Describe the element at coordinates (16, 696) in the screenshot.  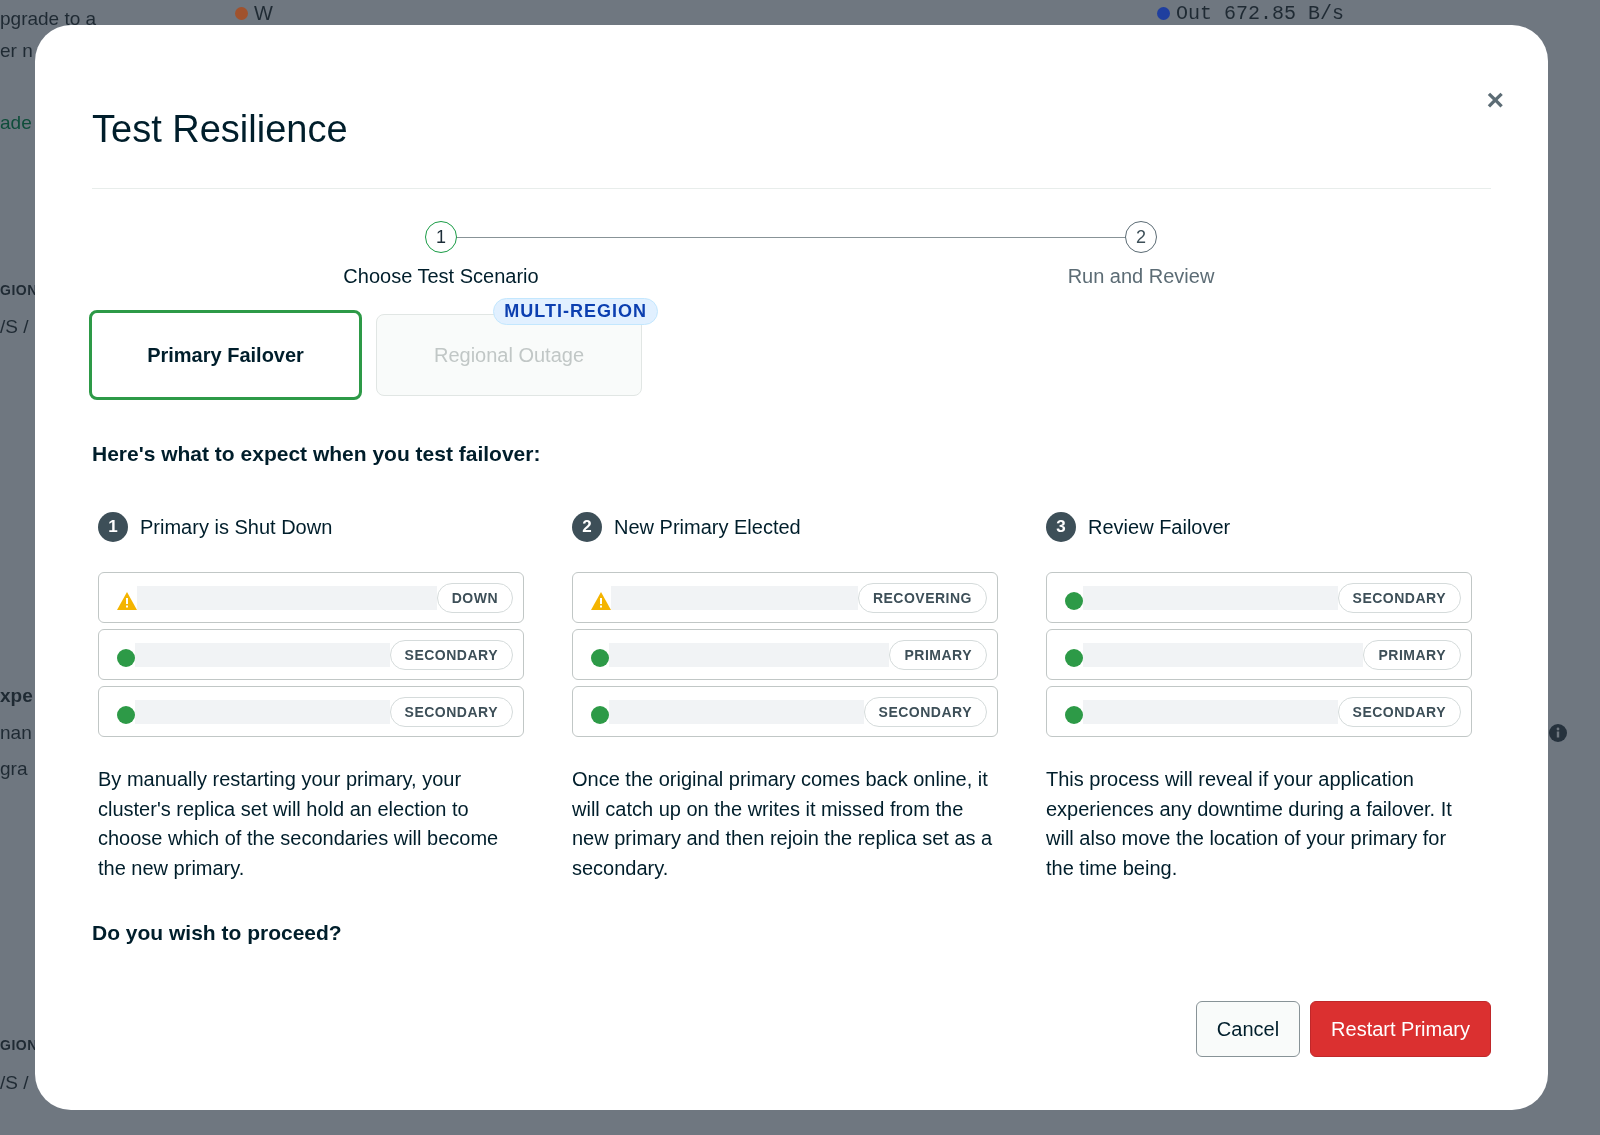
I see `background-text: xpe` at that location.